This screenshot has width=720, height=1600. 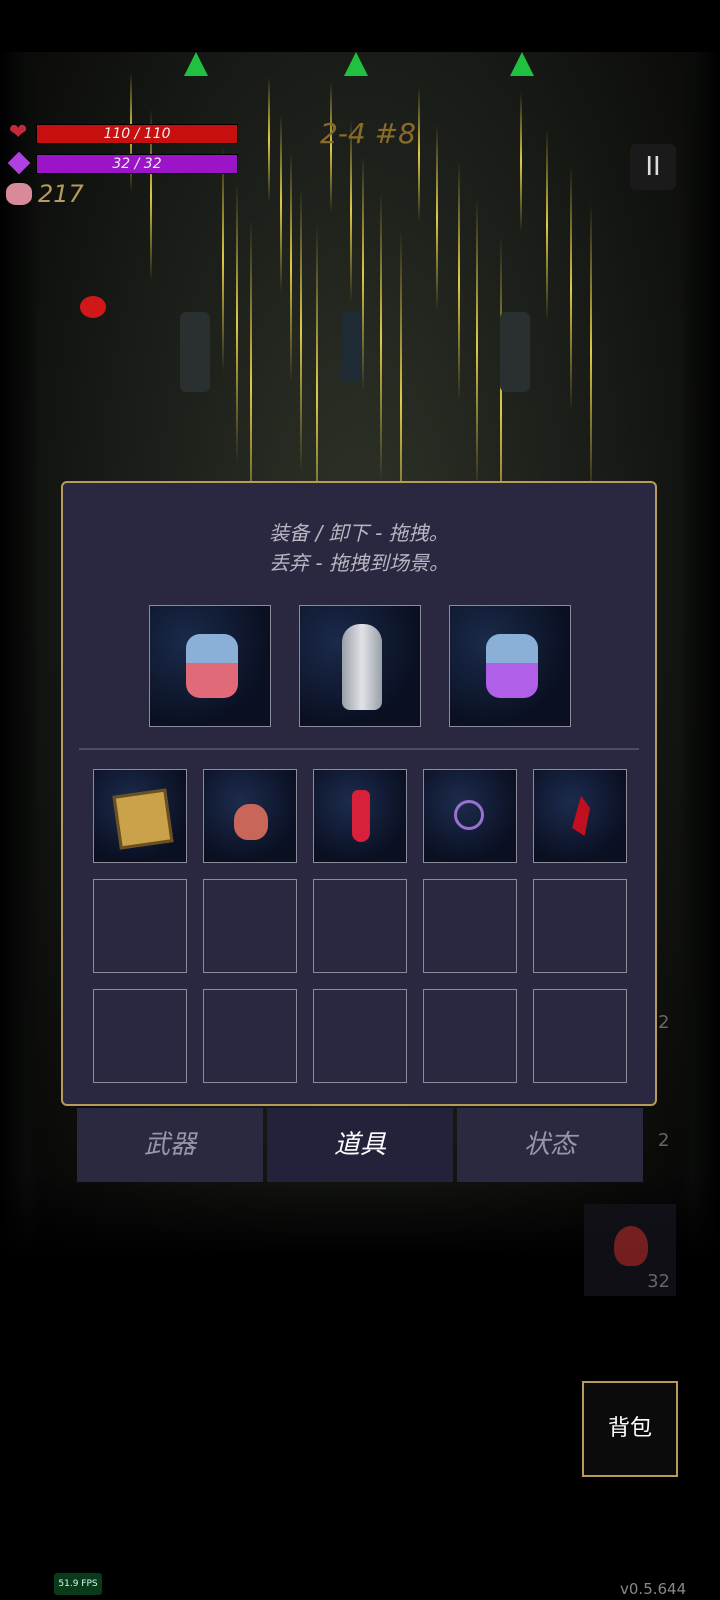 What do you see at coordinates (368, 133) in the screenshot?
I see `level-indicator: 2-4 #8` at bounding box center [368, 133].